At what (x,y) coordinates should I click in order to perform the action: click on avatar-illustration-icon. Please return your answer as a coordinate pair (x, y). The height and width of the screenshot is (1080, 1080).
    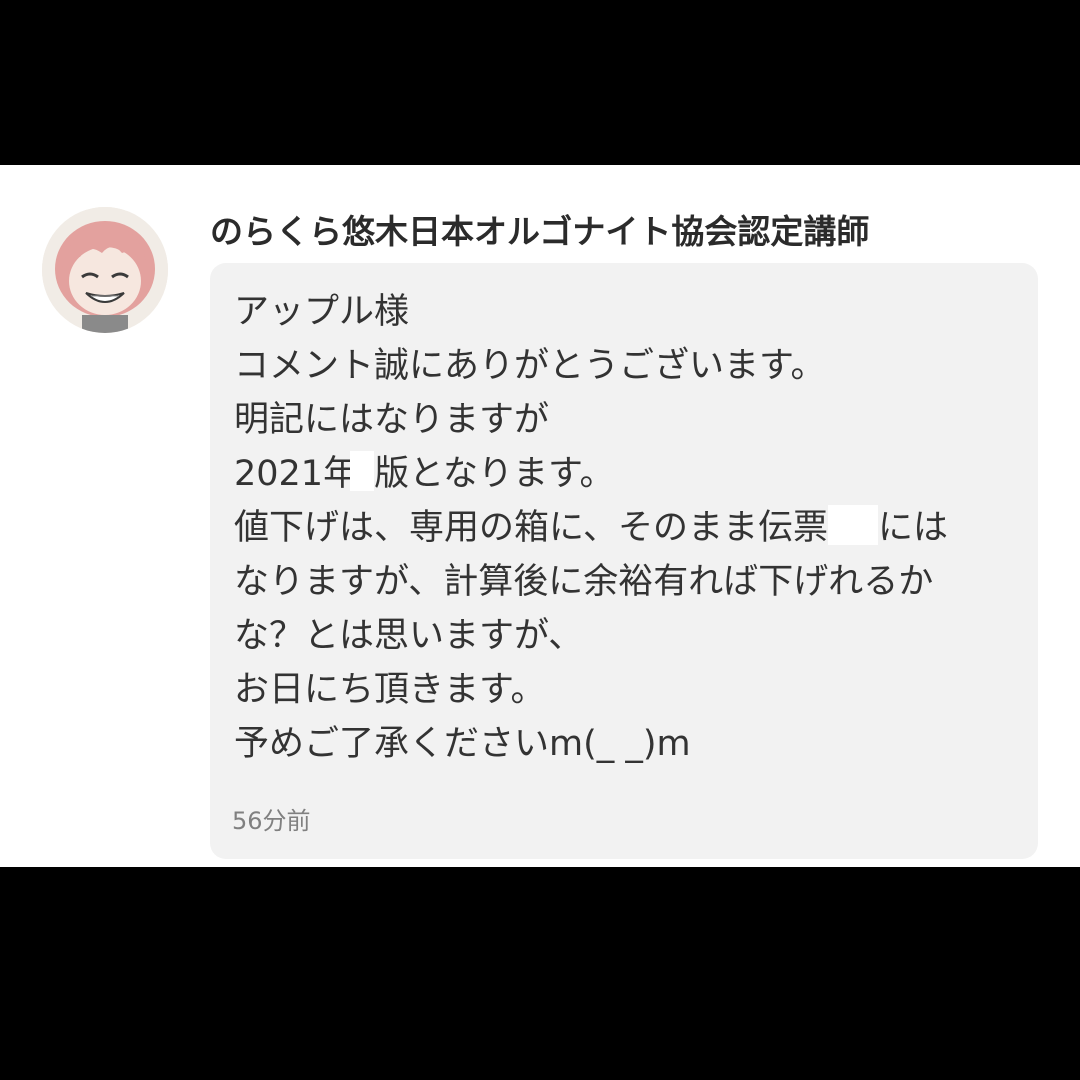
    Looking at the image, I should click on (105, 270).